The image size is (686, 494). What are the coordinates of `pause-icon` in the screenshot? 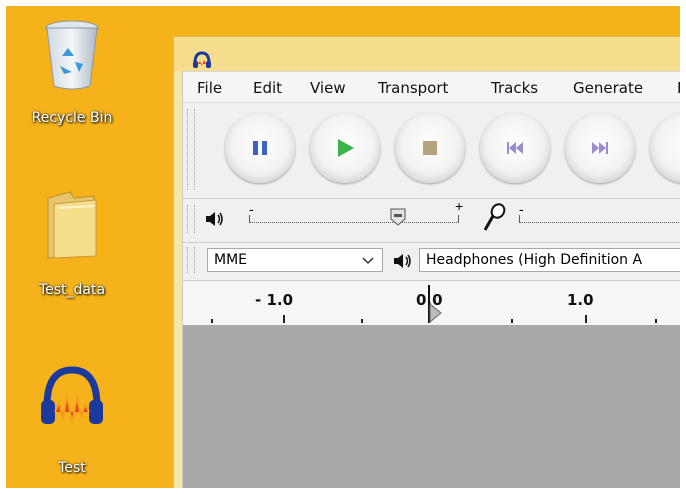 It's located at (260, 148).